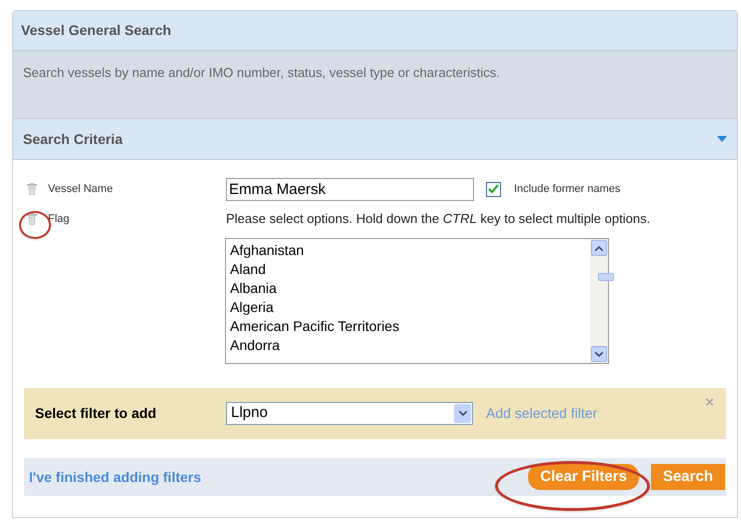 The height and width of the screenshot is (527, 741). Describe the element at coordinates (599, 354) in the screenshot. I see `scroll-down-icon` at that location.